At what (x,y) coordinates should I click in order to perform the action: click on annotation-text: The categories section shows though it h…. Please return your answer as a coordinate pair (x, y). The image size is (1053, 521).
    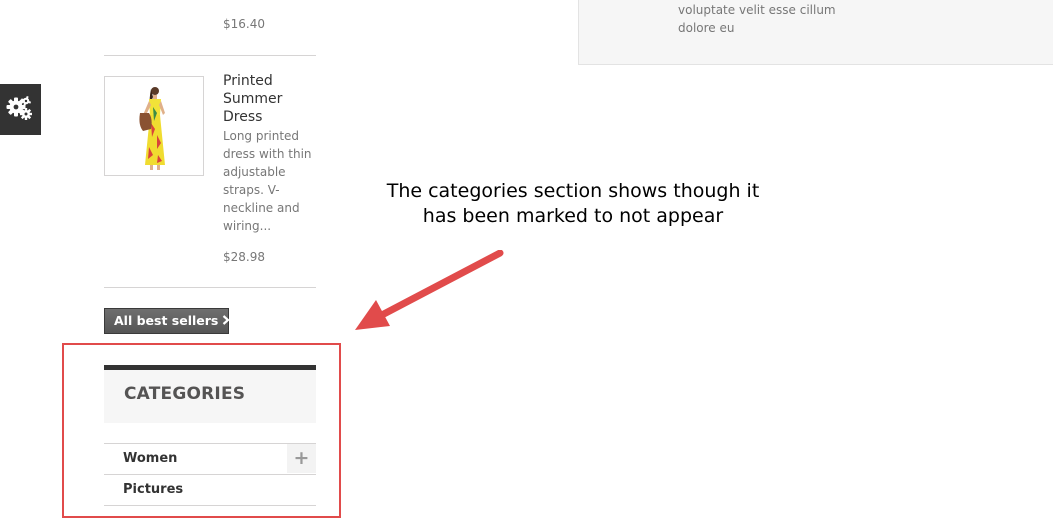
    Looking at the image, I should click on (573, 203).